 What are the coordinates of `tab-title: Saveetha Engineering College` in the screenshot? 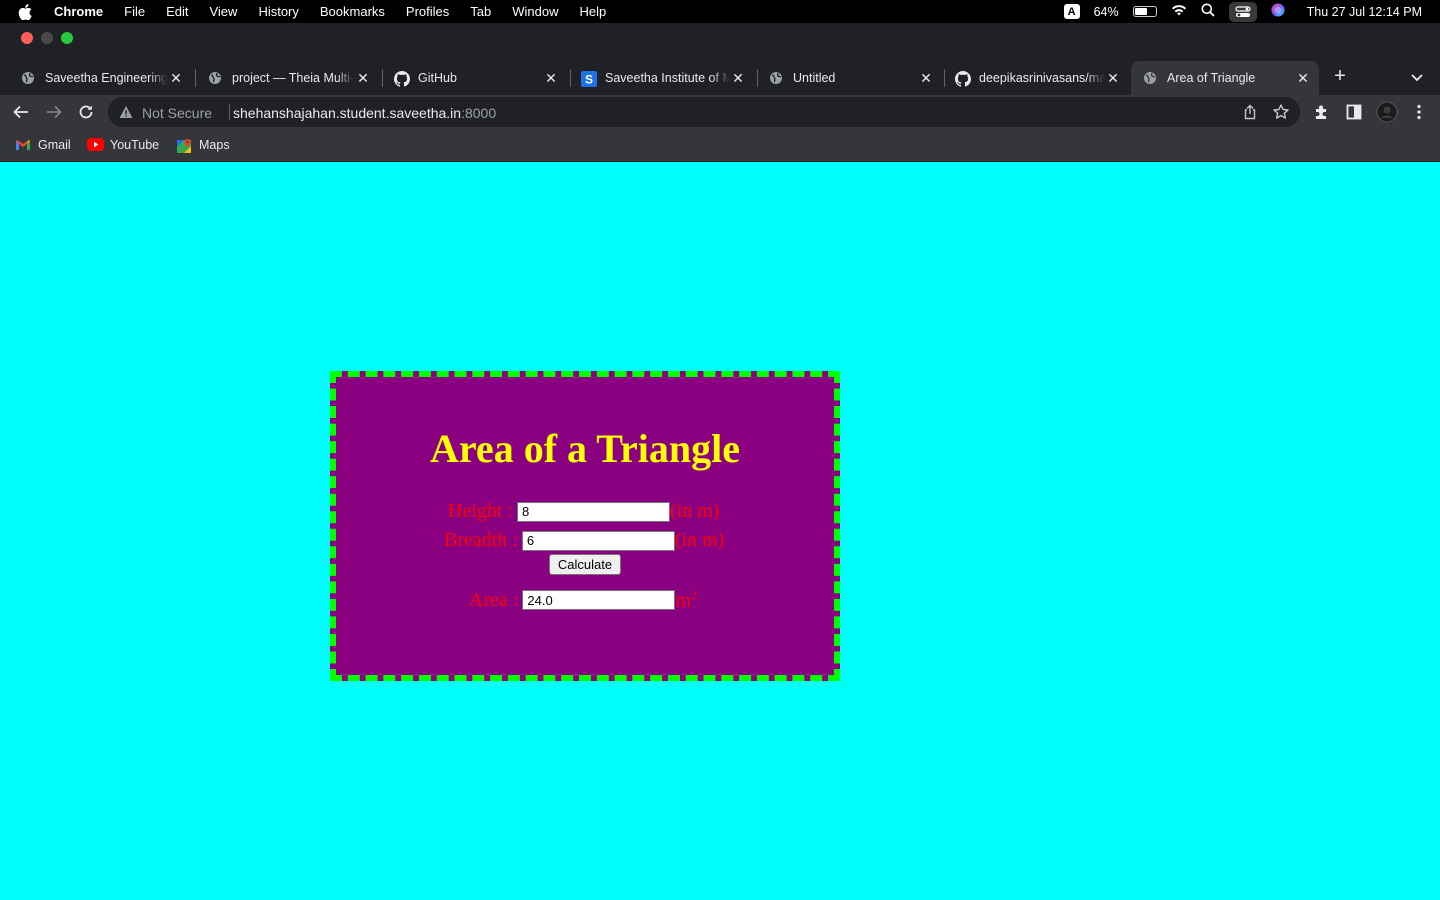 It's located at (106, 78).